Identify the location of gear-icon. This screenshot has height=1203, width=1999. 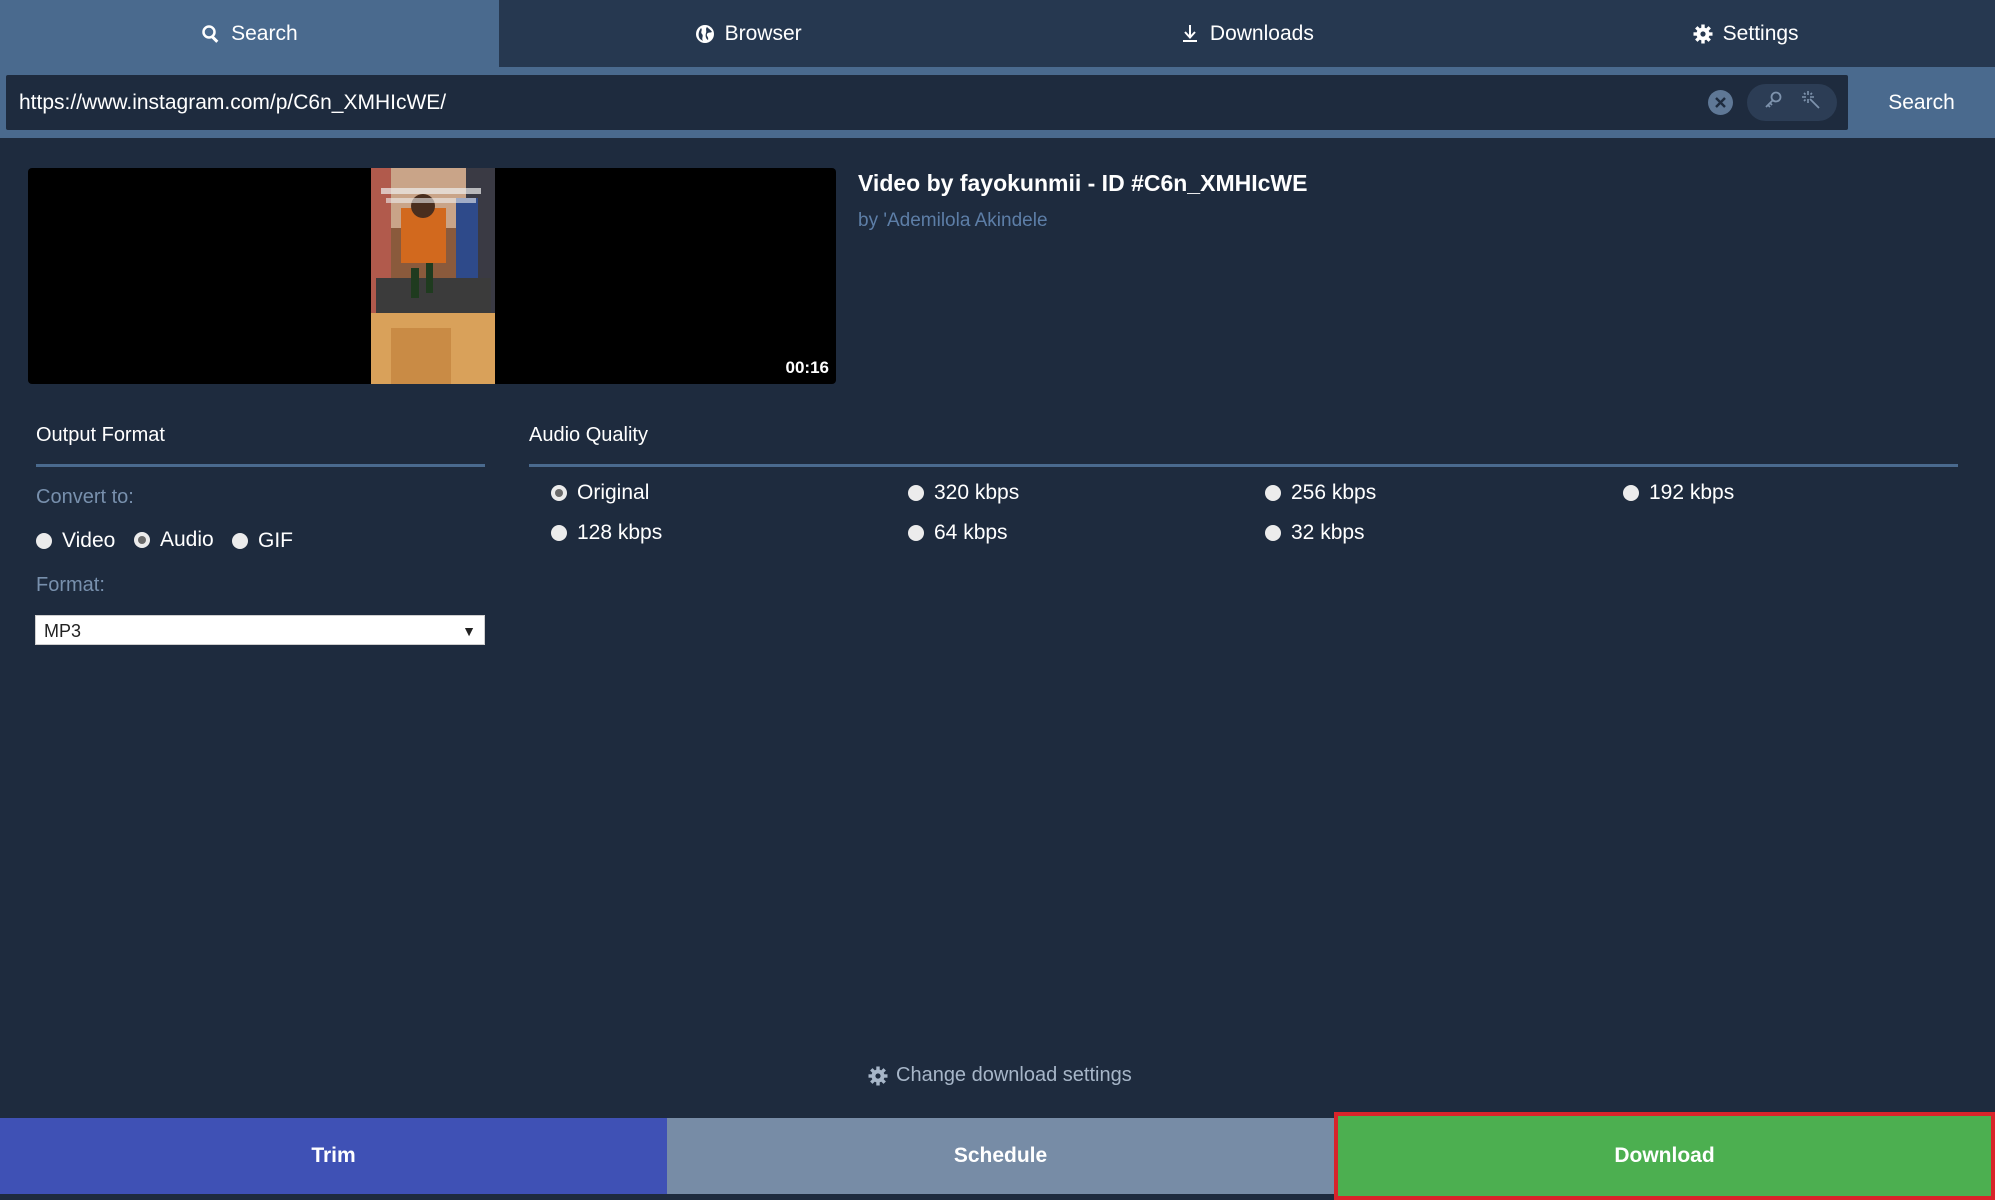
(1703, 34).